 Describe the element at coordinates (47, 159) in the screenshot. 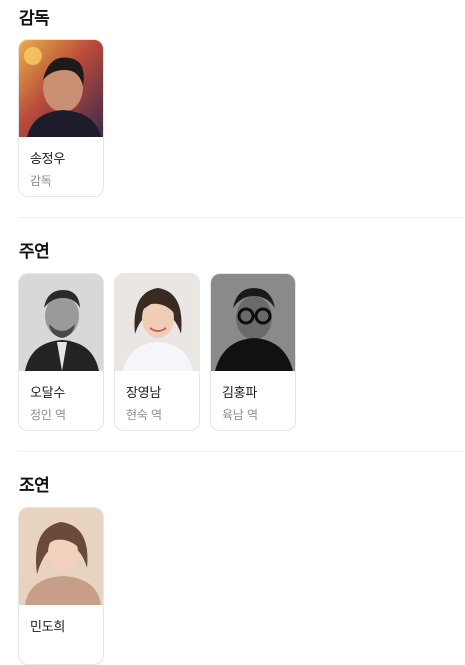

I see `person-name: 송정우` at that location.